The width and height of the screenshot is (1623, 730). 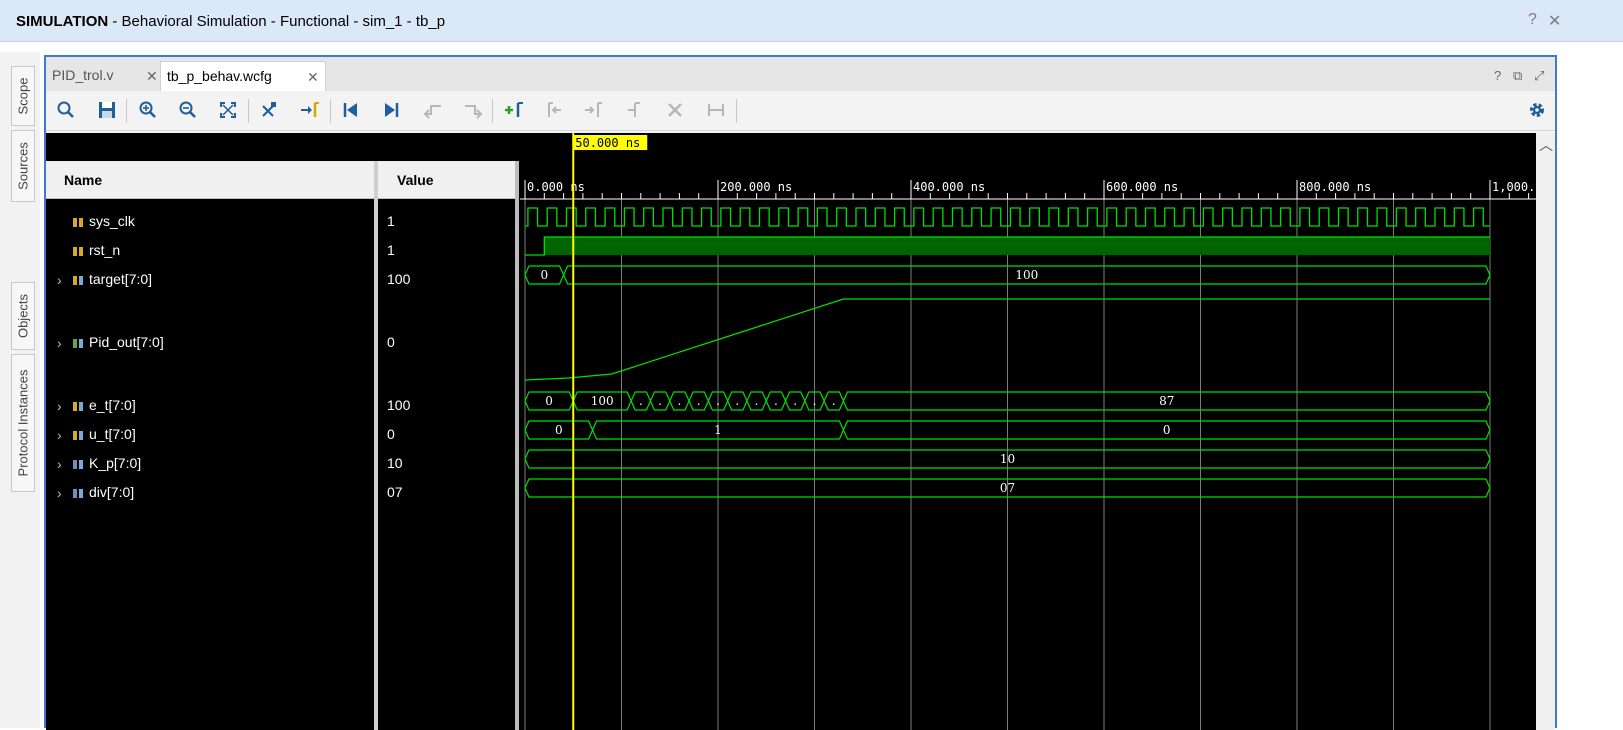 What do you see at coordinates (718, 430) in the screenshot?
I see `bus-segment-value: 1` at bounding box center [718, 430].